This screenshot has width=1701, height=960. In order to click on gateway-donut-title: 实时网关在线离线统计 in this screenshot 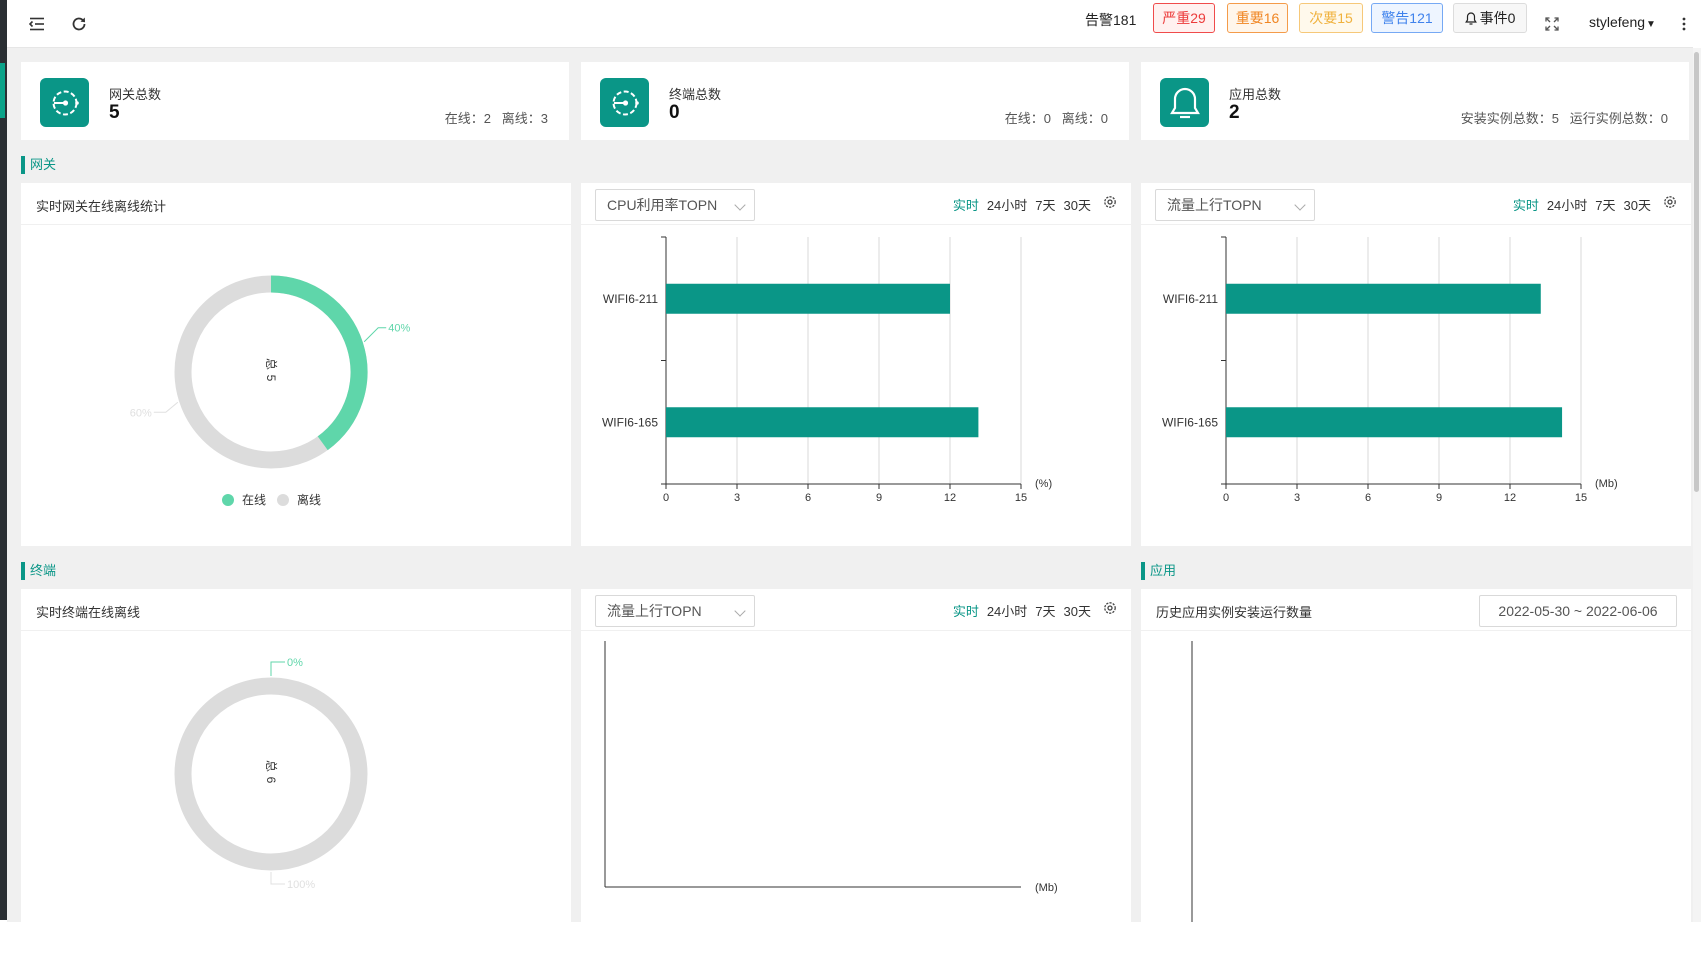, I will do `click(101, 206)`.